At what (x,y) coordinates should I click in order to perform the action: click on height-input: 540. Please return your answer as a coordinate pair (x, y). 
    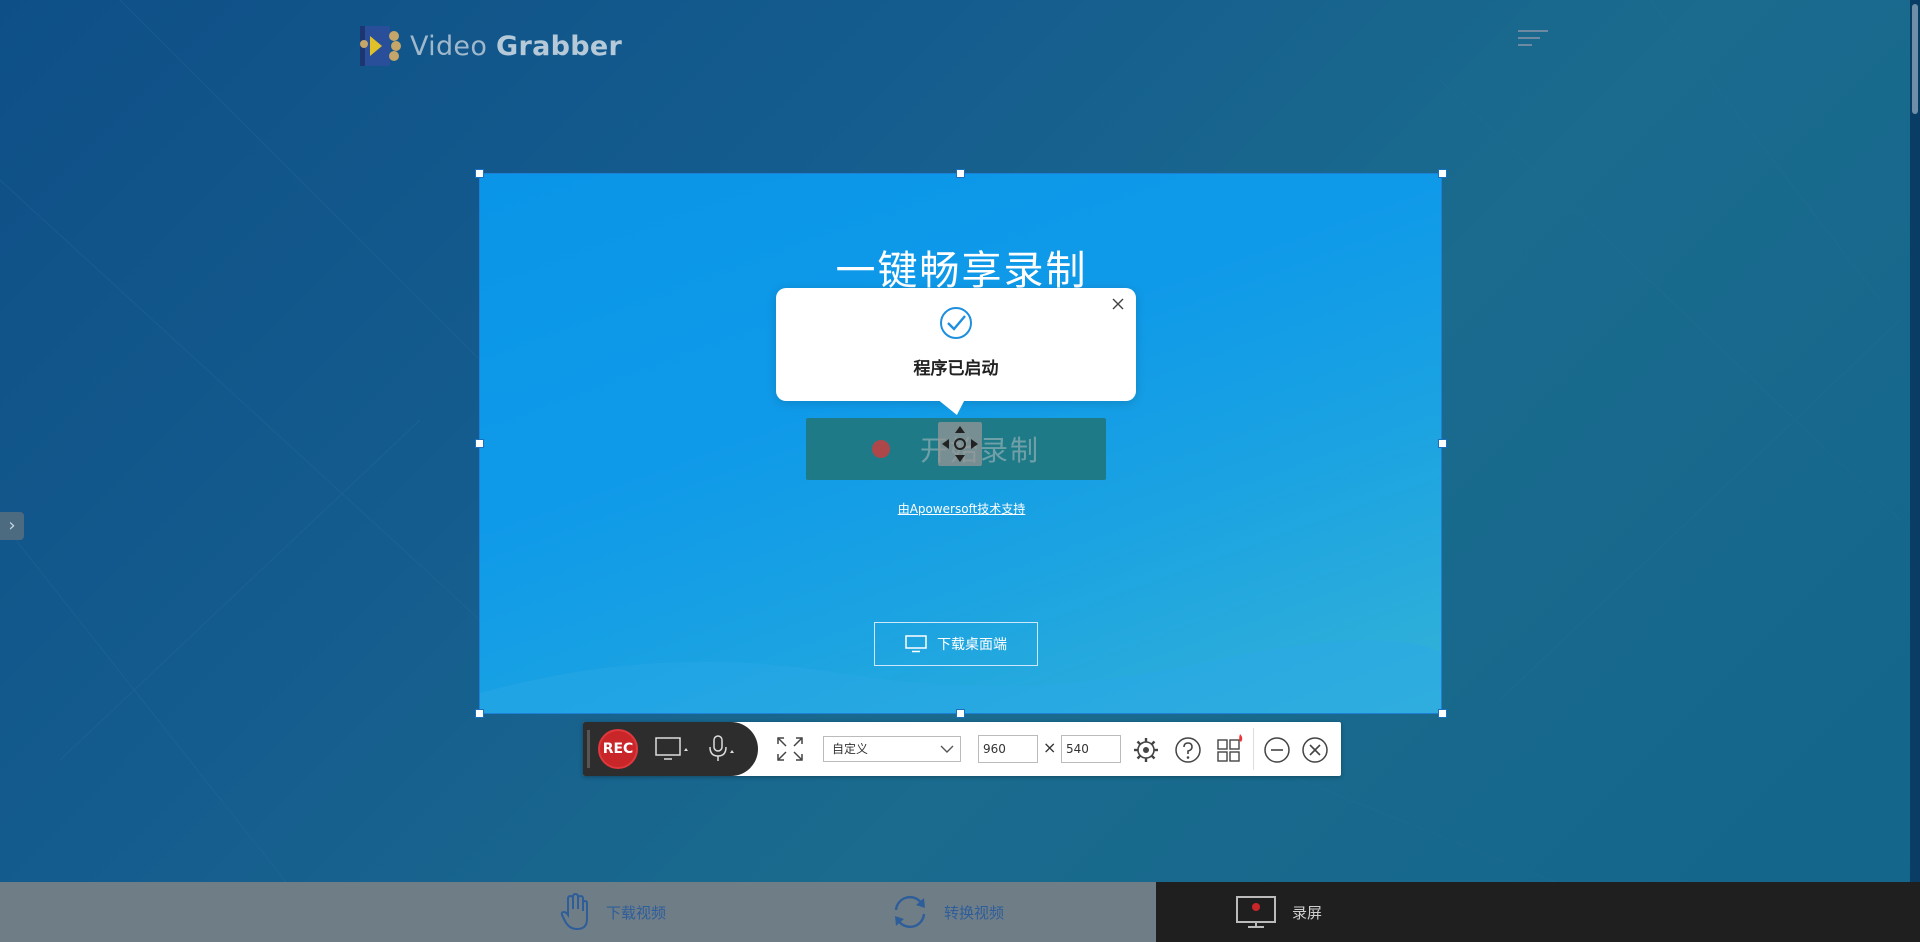
    Looking at the image, I should click on (1091, 749).